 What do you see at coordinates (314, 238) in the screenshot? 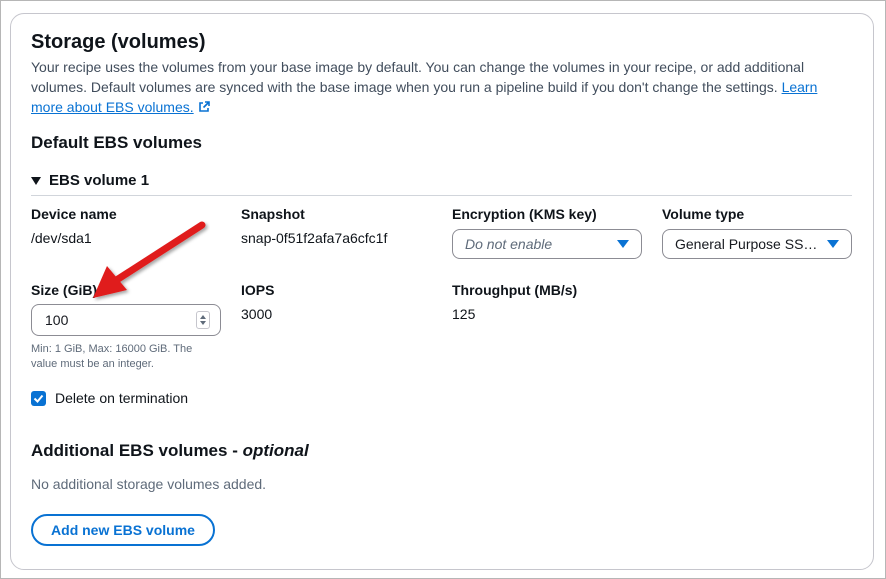
I see `snapshot-value: snap-0f51f2afa7a6cfc1f` at bounding box center [314, 238].